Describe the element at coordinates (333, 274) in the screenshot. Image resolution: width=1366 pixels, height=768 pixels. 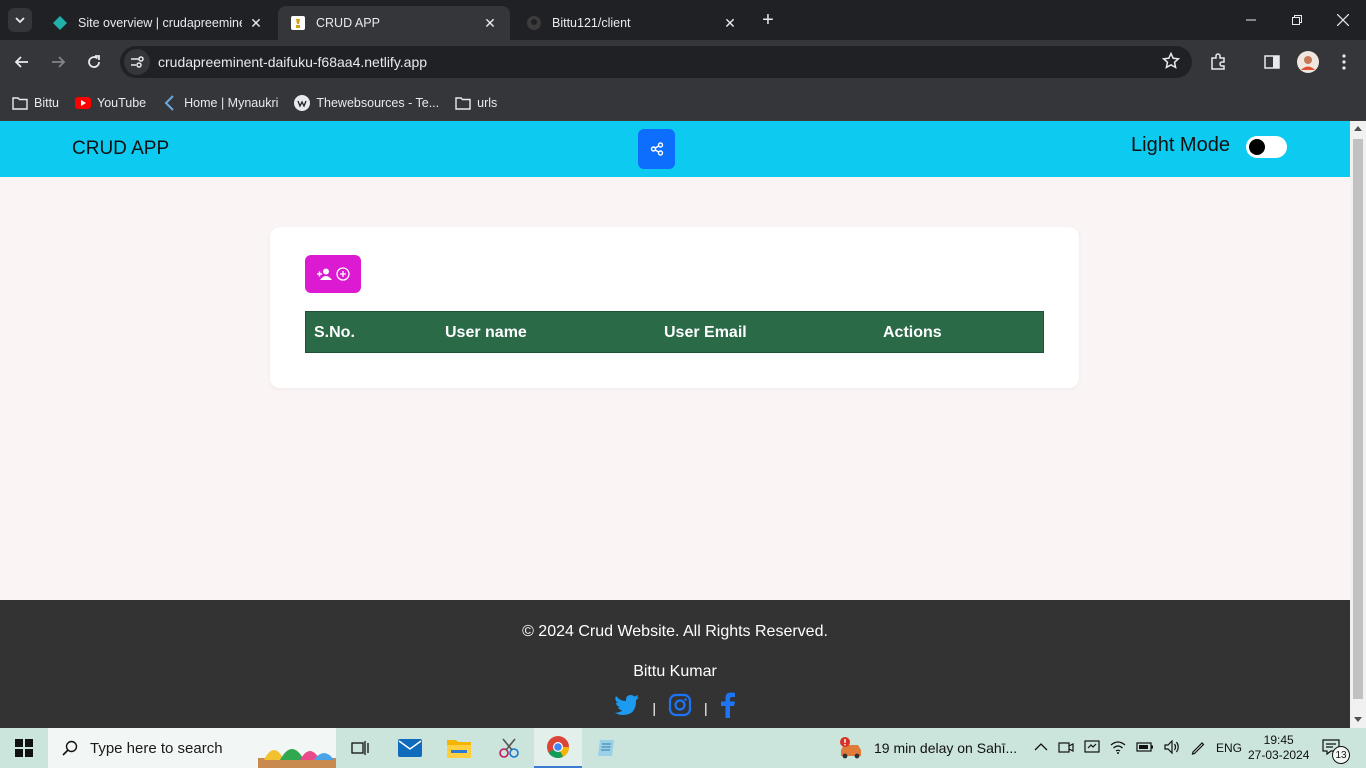
I see `add-user-button` at that location.